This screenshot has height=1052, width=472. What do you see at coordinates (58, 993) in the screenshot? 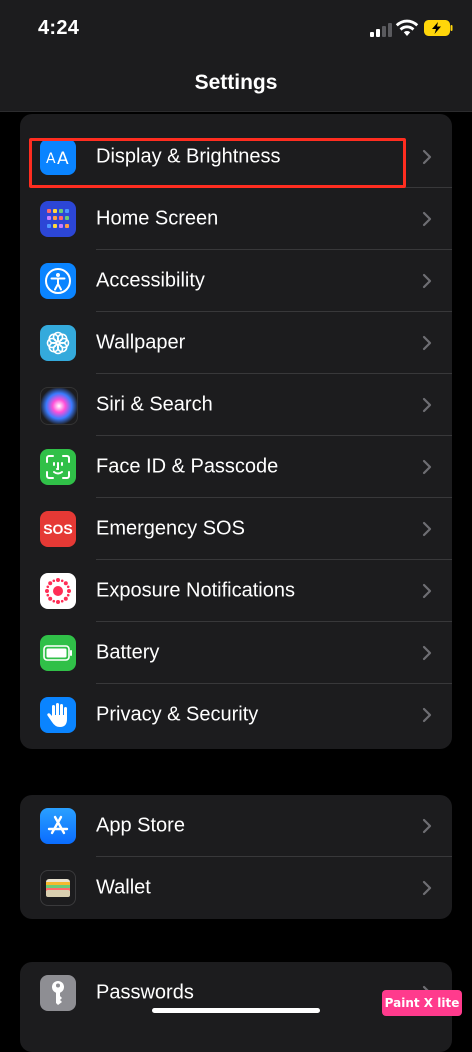
I see `key-icon` at bounding box center [58, 993].